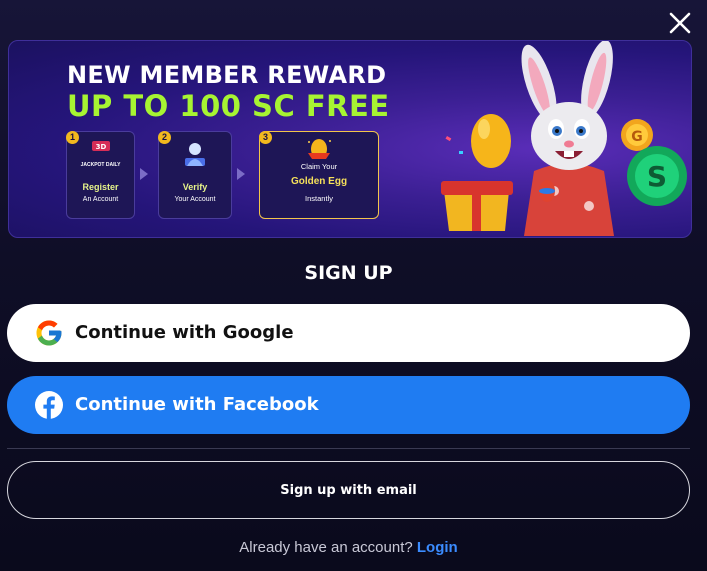 This screenshot has height=571, width=707. I want to click on verify-user-icon, so click(195, 154).